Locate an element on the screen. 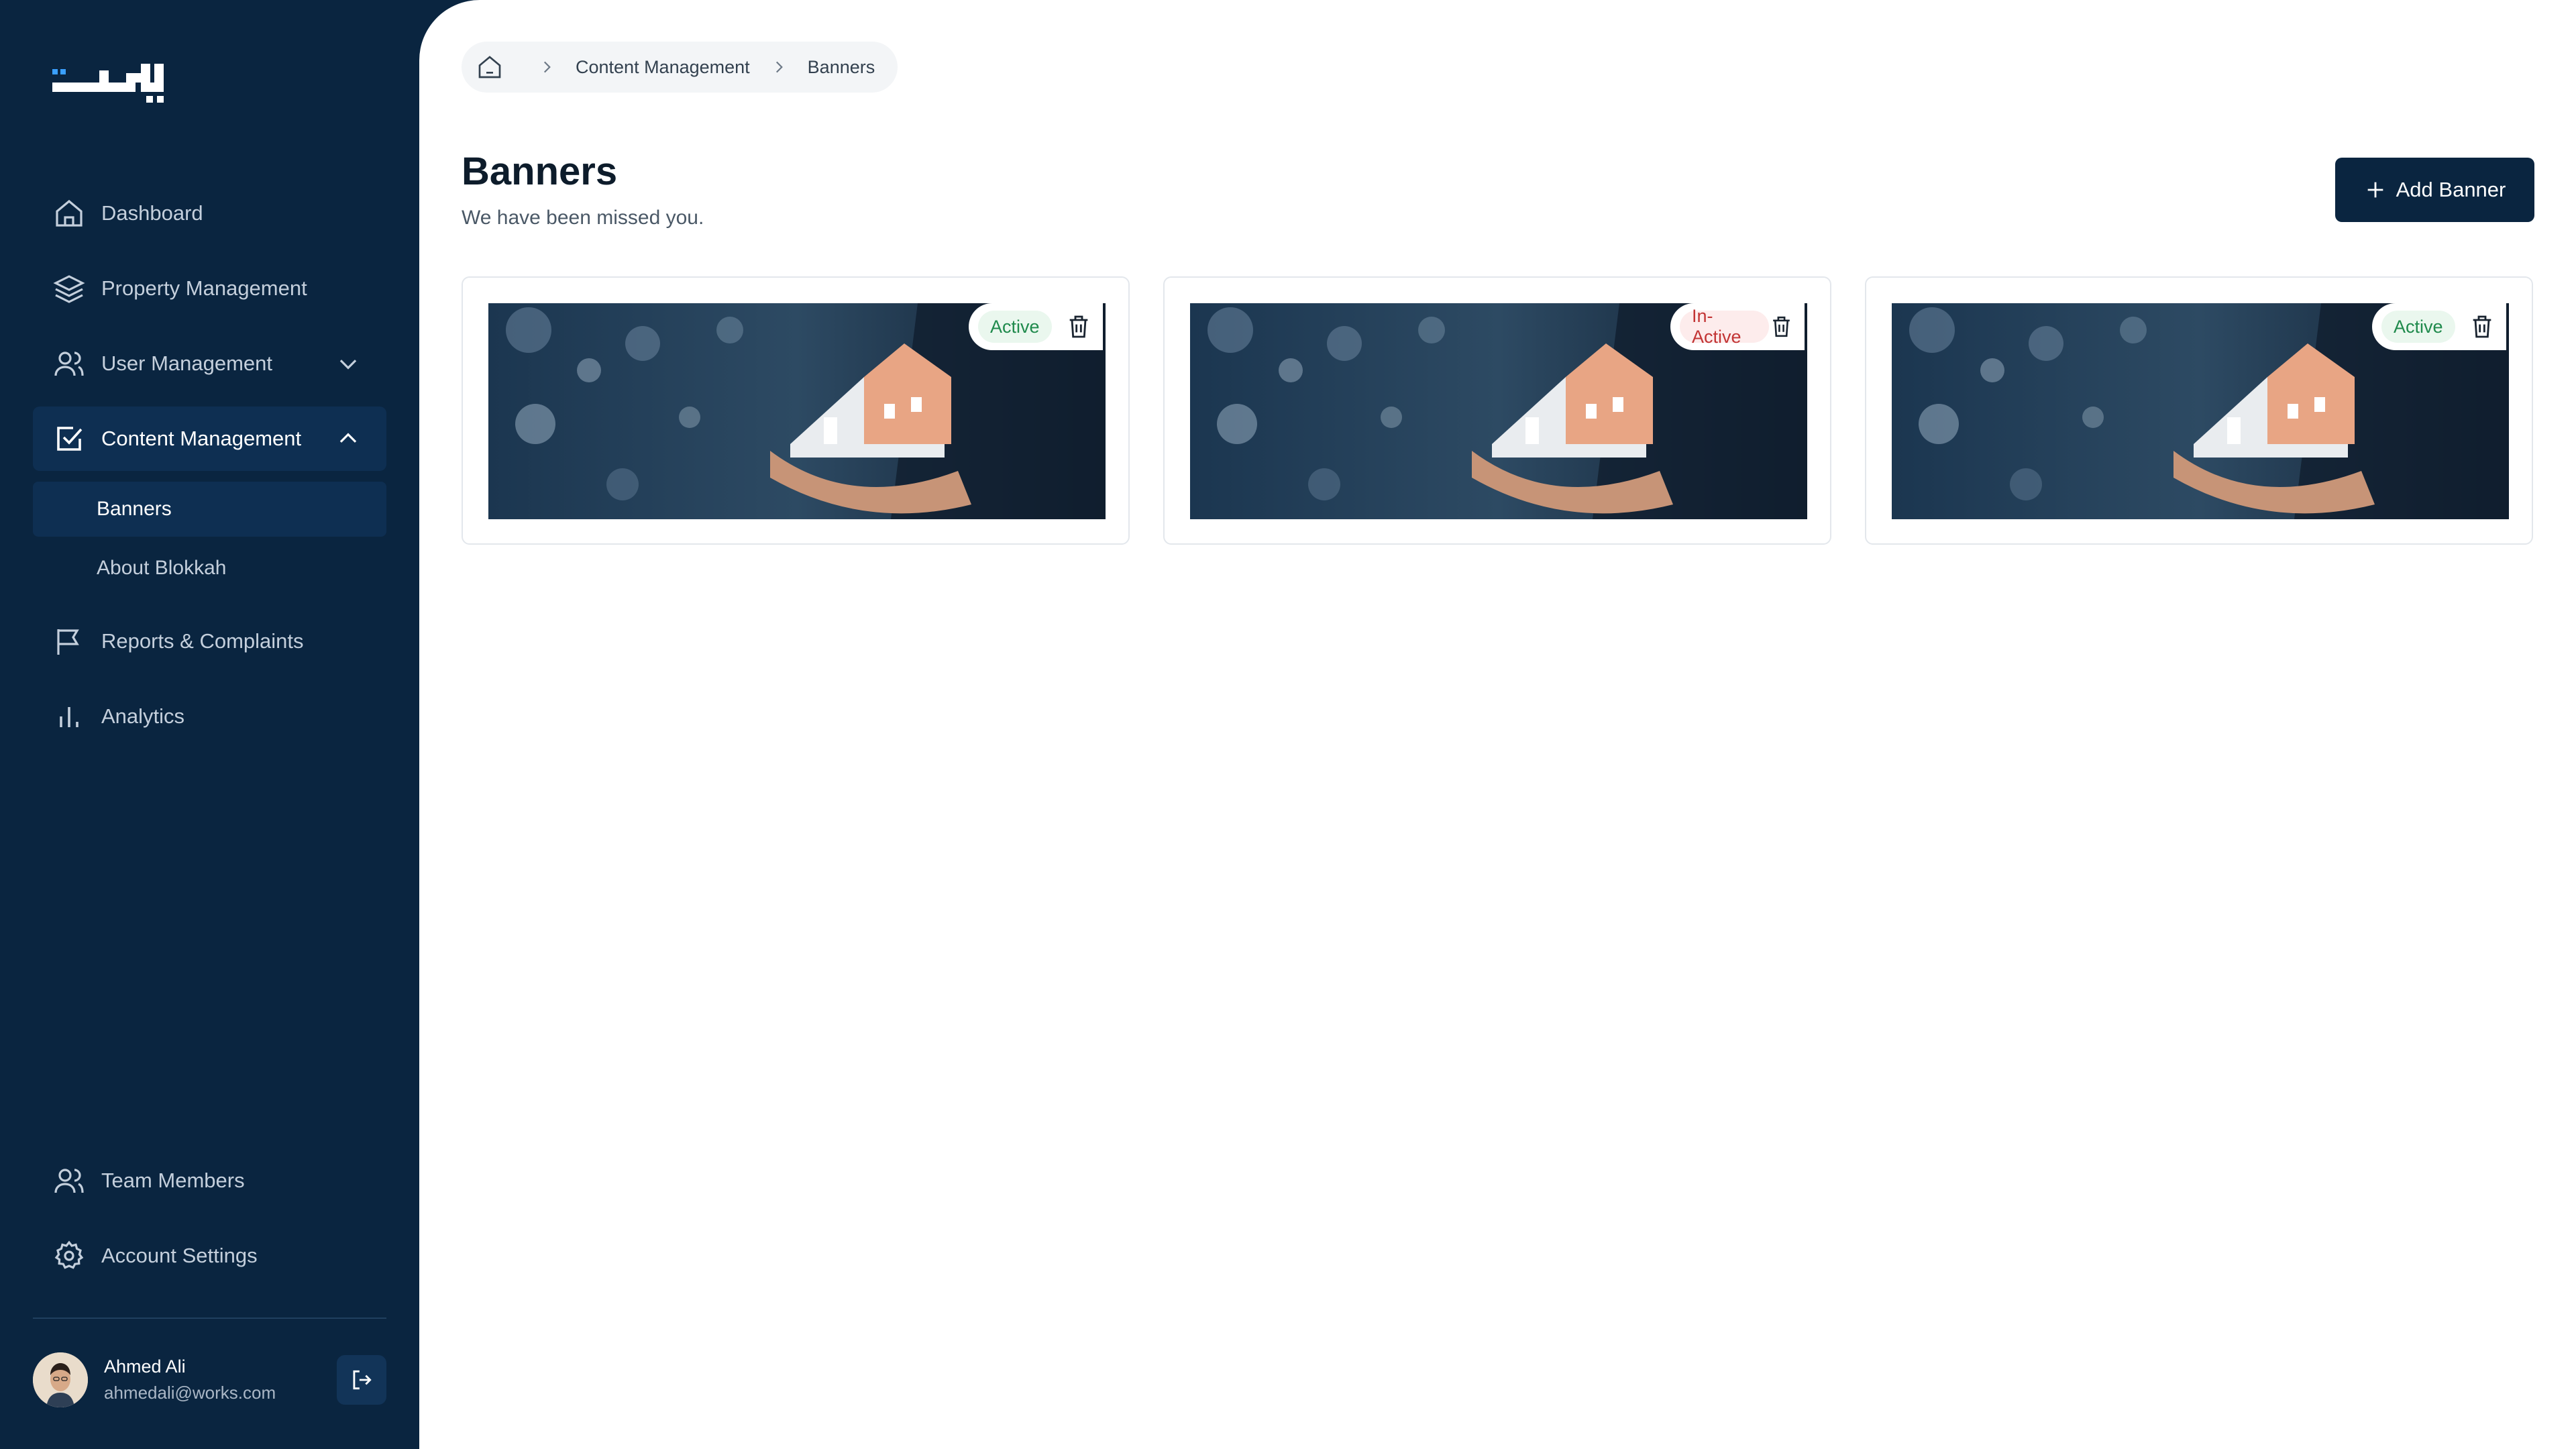 This screenshot has height=1449, width=2576. gear-icon is located at coordinates (69, 1256).